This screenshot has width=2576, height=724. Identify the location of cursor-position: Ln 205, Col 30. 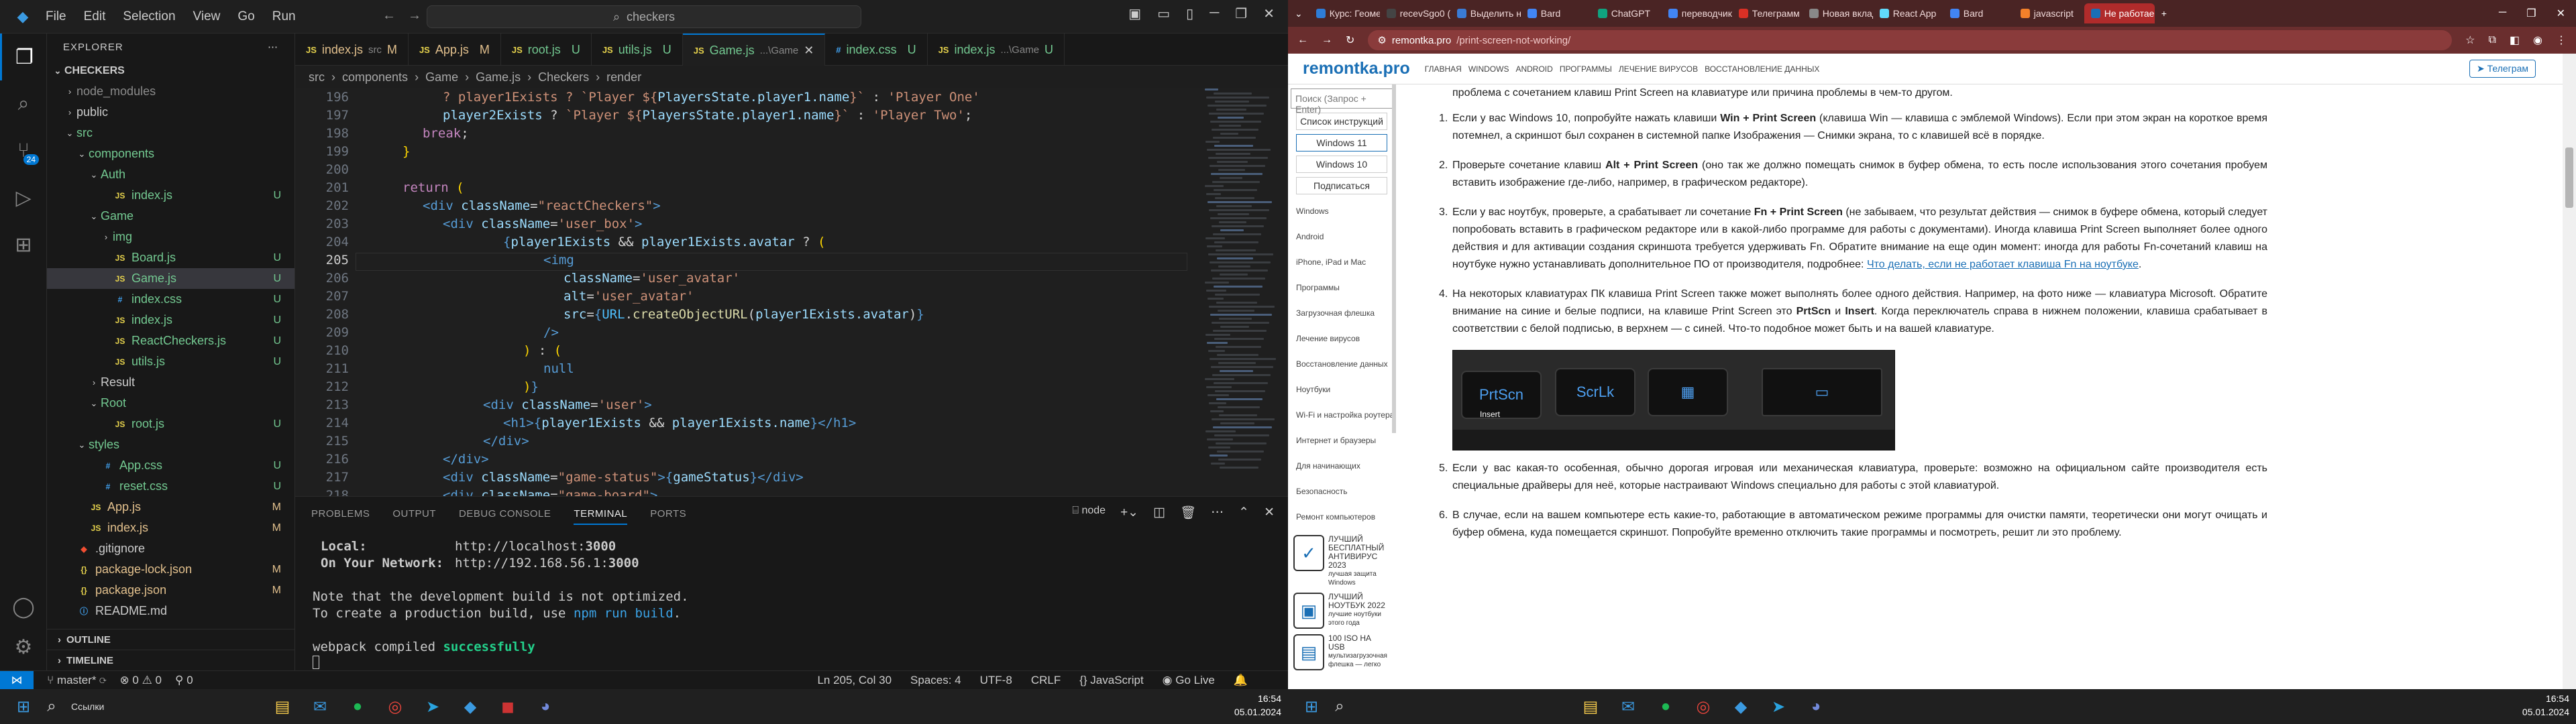
(854, 680).